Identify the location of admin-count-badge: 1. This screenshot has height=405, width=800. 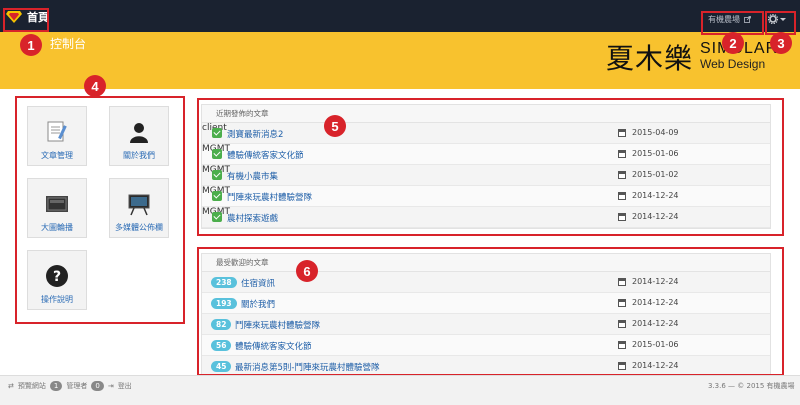
(56, 386).